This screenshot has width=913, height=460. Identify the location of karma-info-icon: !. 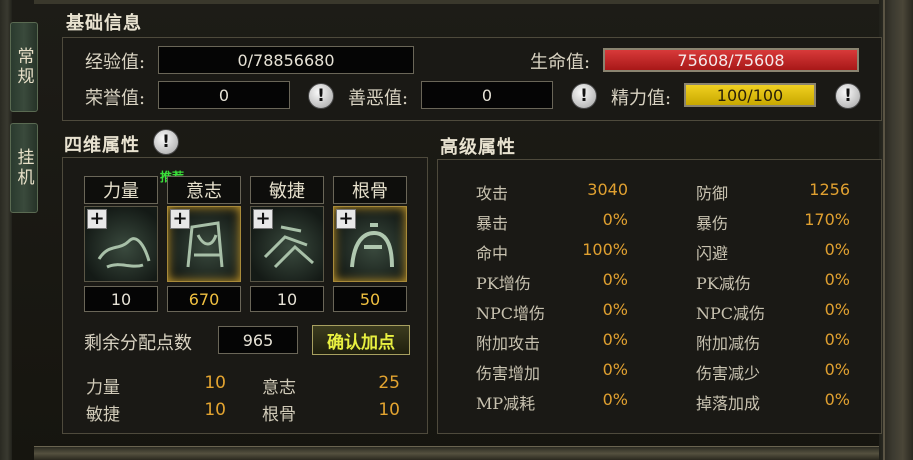
(584, 96).